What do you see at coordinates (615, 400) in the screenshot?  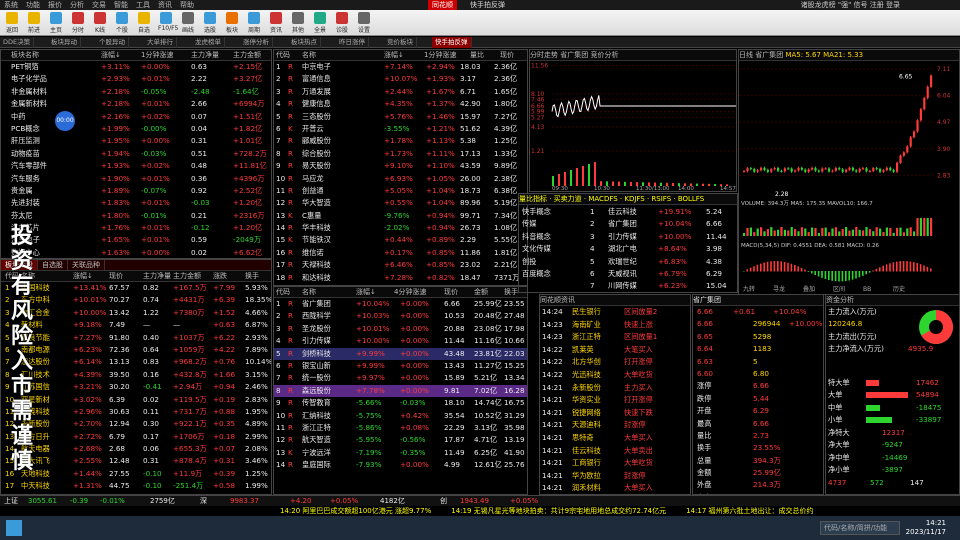 I see `news-item: 14:21 华资实业 打开涨停` at bounding box center [615, 400].